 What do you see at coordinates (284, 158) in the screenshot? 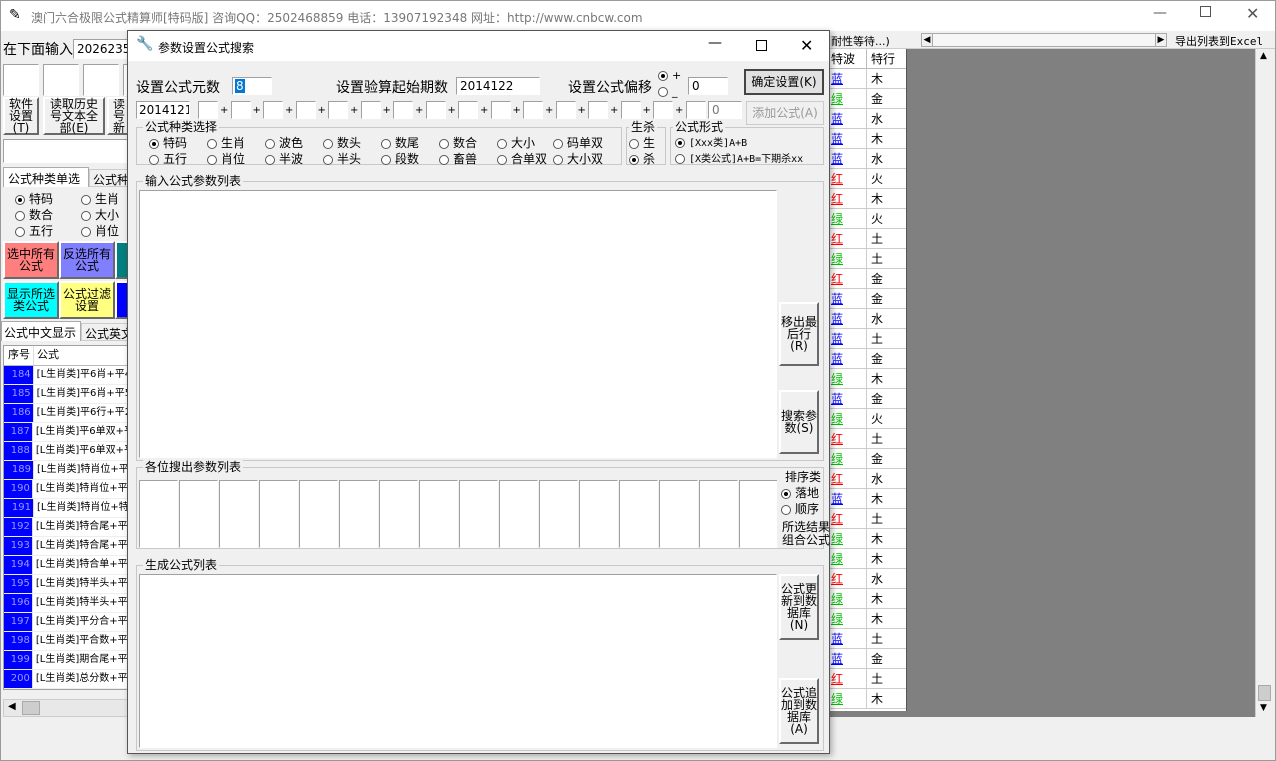
I see `type-option: 半波` at bounding box center [284, 158].